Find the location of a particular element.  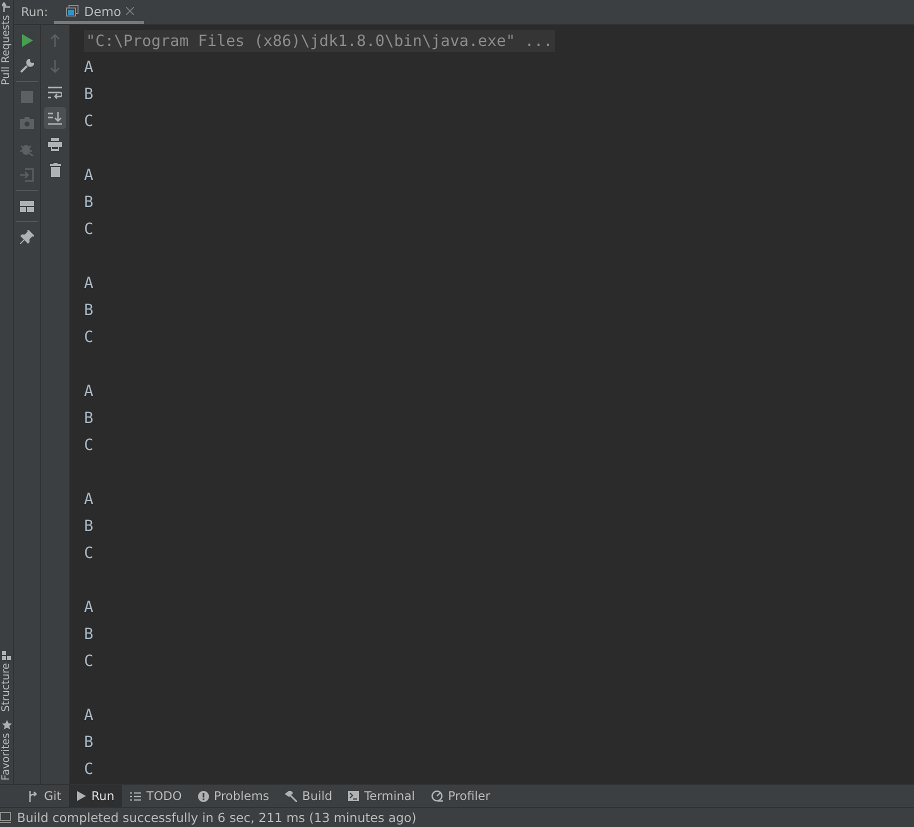

tool-window-tab: Problems is located at coordinates (234, 796).